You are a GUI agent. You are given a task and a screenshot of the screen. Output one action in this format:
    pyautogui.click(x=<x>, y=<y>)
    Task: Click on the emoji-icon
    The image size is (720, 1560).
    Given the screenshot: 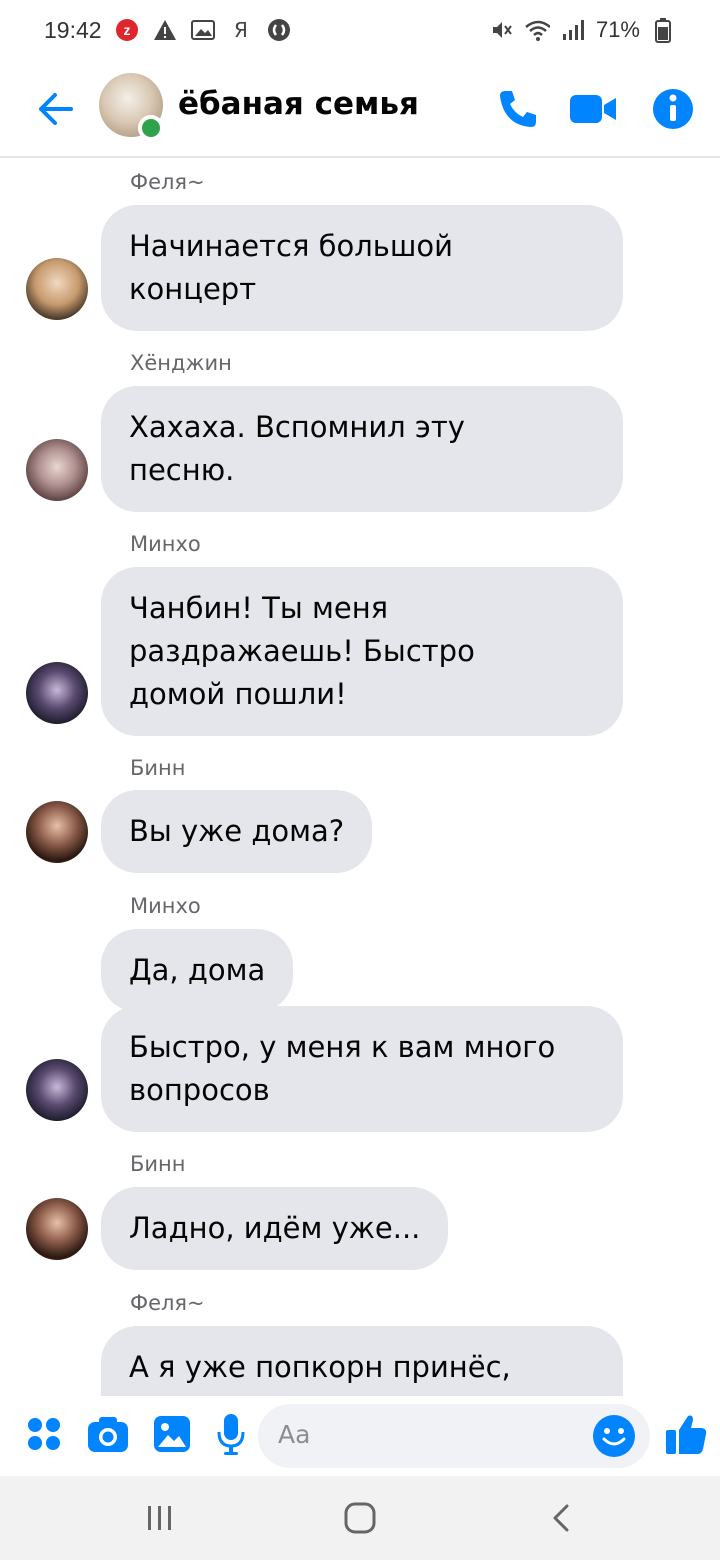 What is the action you would take?
    pyautogui.click(x=614, y=1436)
    